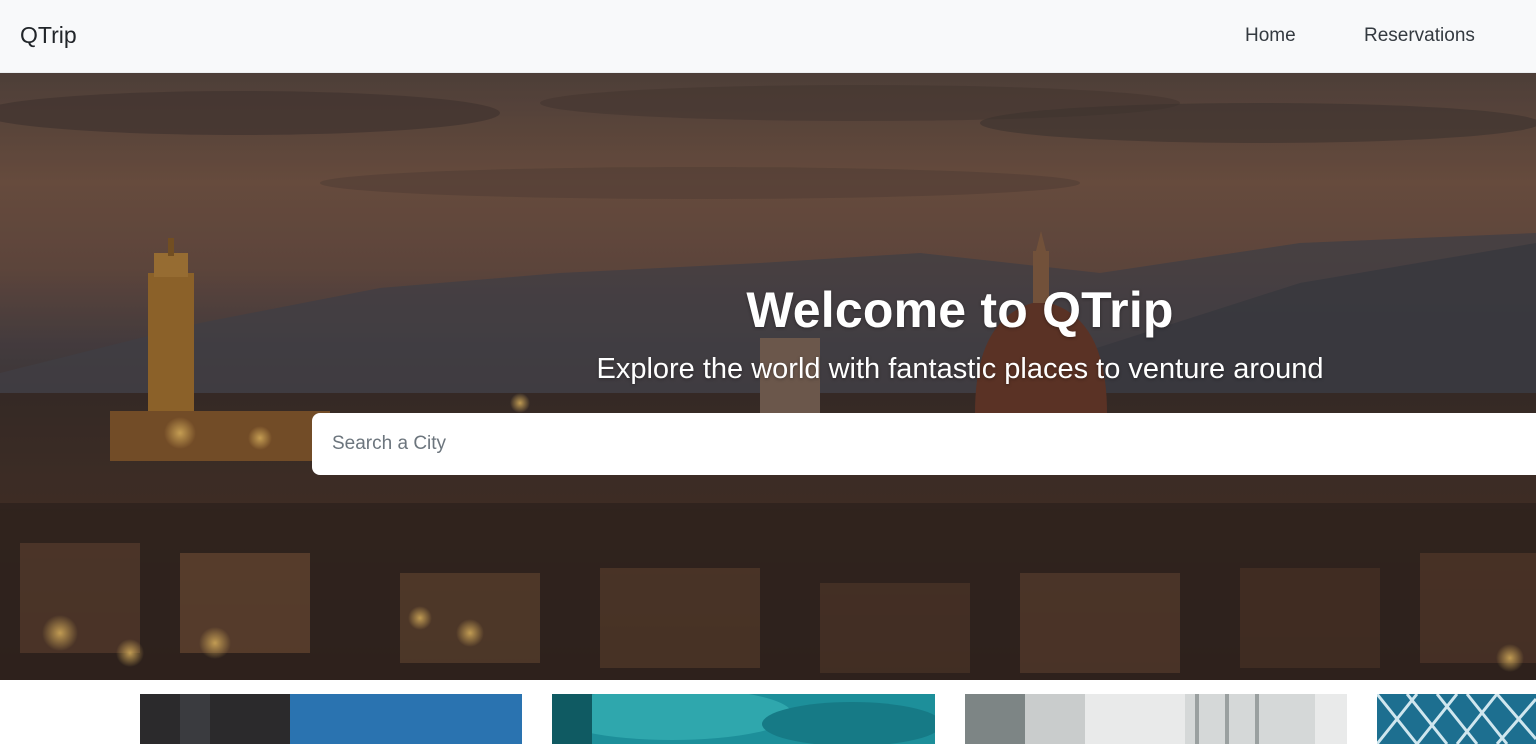 Image resolution: width=1536 pixels, height=744 pixels. I want to click on nav-link-home: Home, so click(1270, 36).